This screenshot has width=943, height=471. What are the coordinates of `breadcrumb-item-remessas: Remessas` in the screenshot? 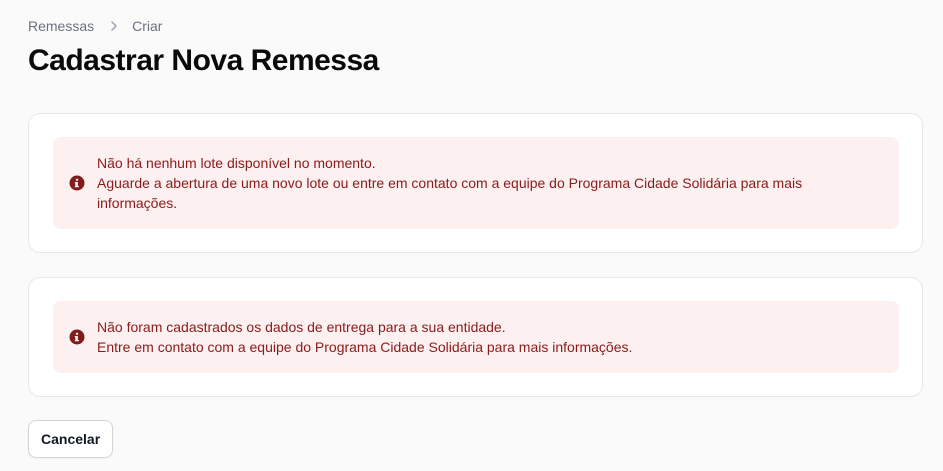 It's located at (61, 26).